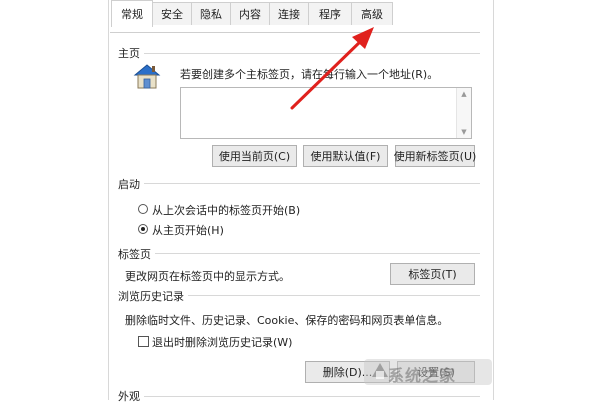  What do you see at coordinates (143, 229) in the screenshot?
I see `startup-homepage-radio` at bounding box center [143, 229].